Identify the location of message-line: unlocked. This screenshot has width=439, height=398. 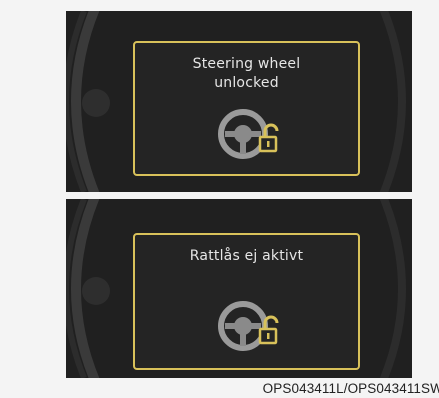
(246, 83).